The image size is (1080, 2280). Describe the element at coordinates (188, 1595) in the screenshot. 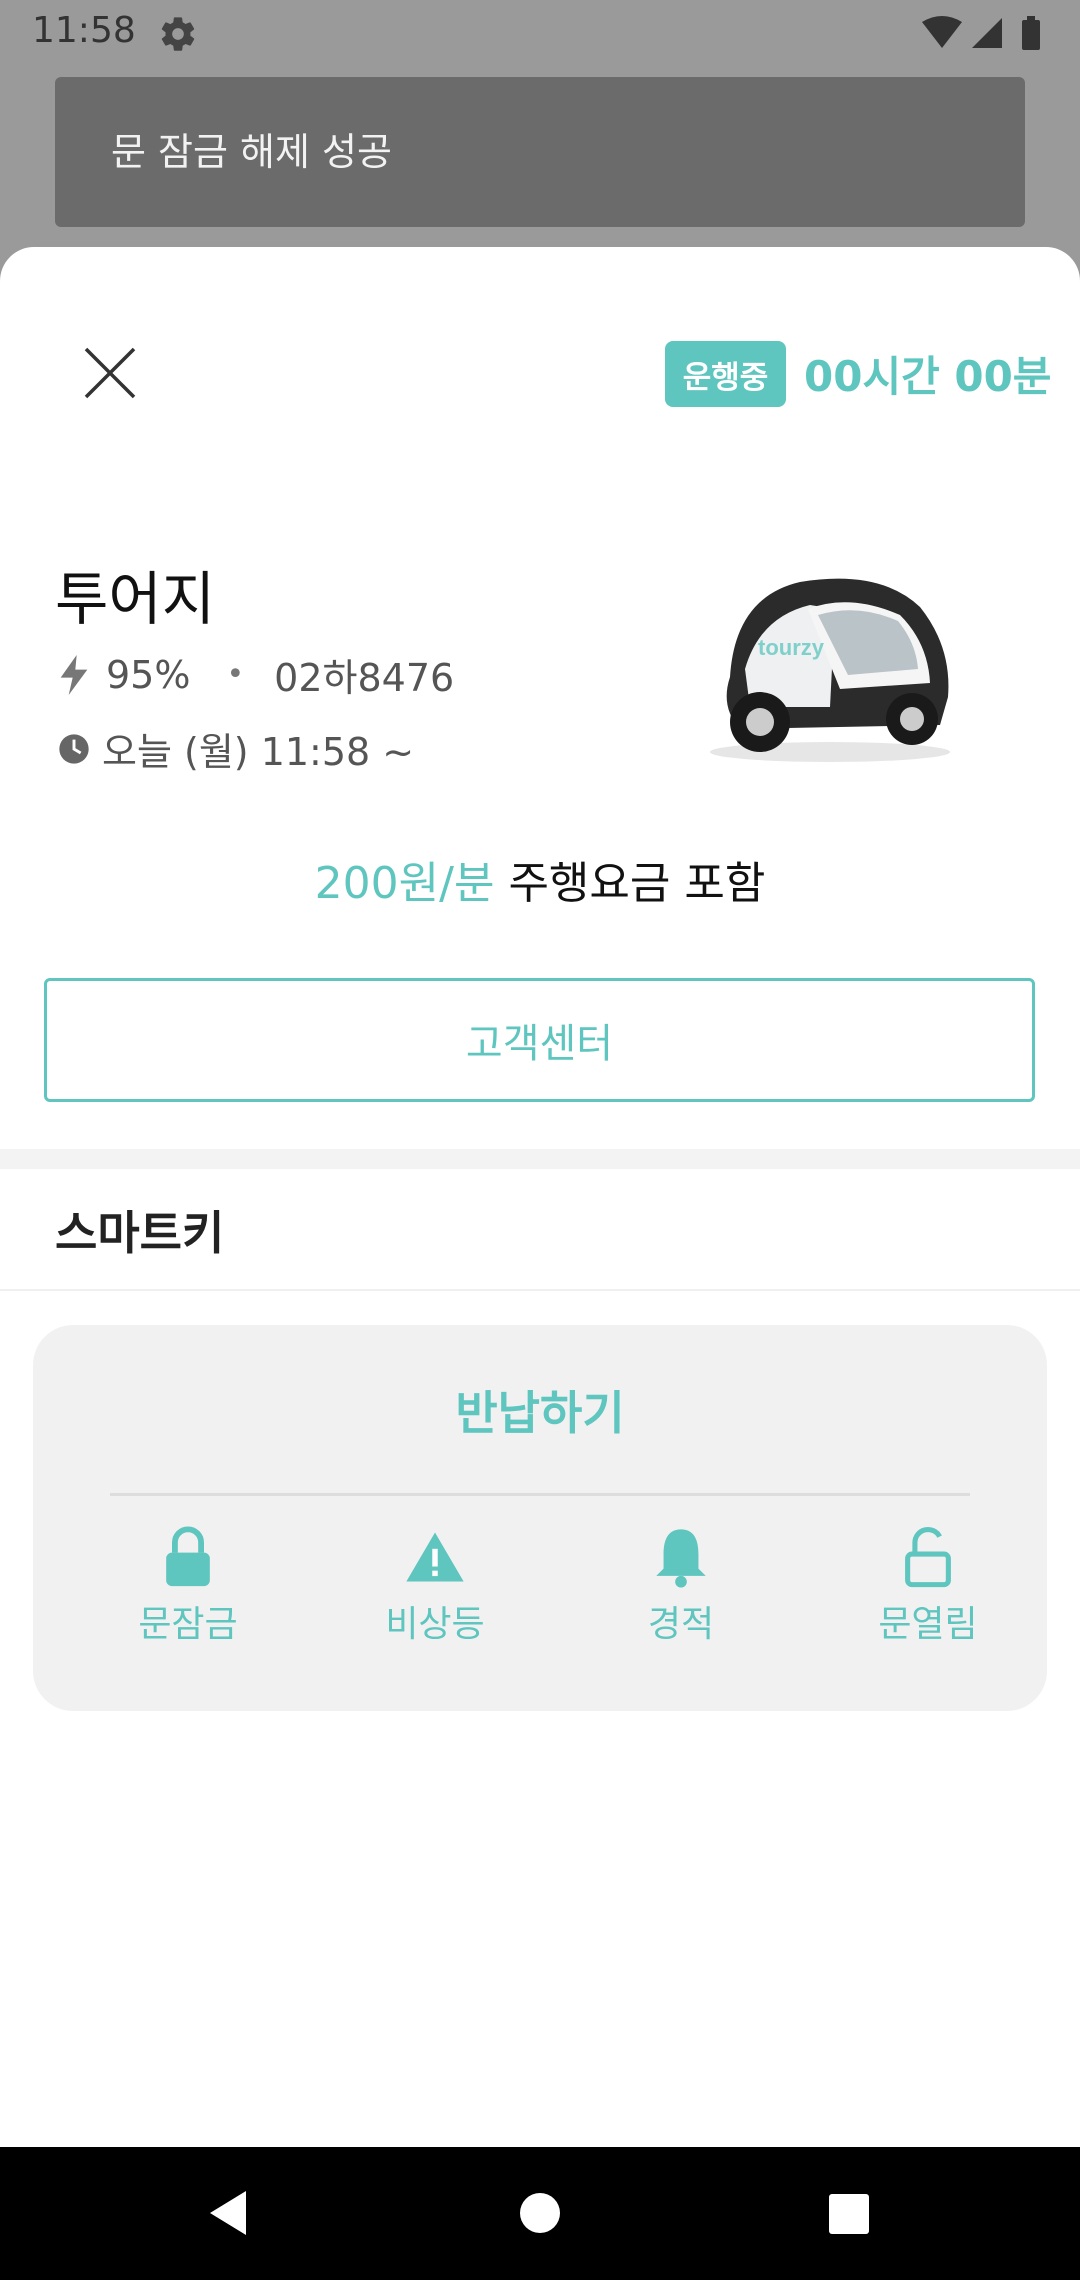

I see `lock-button: 문잠금` at that location.